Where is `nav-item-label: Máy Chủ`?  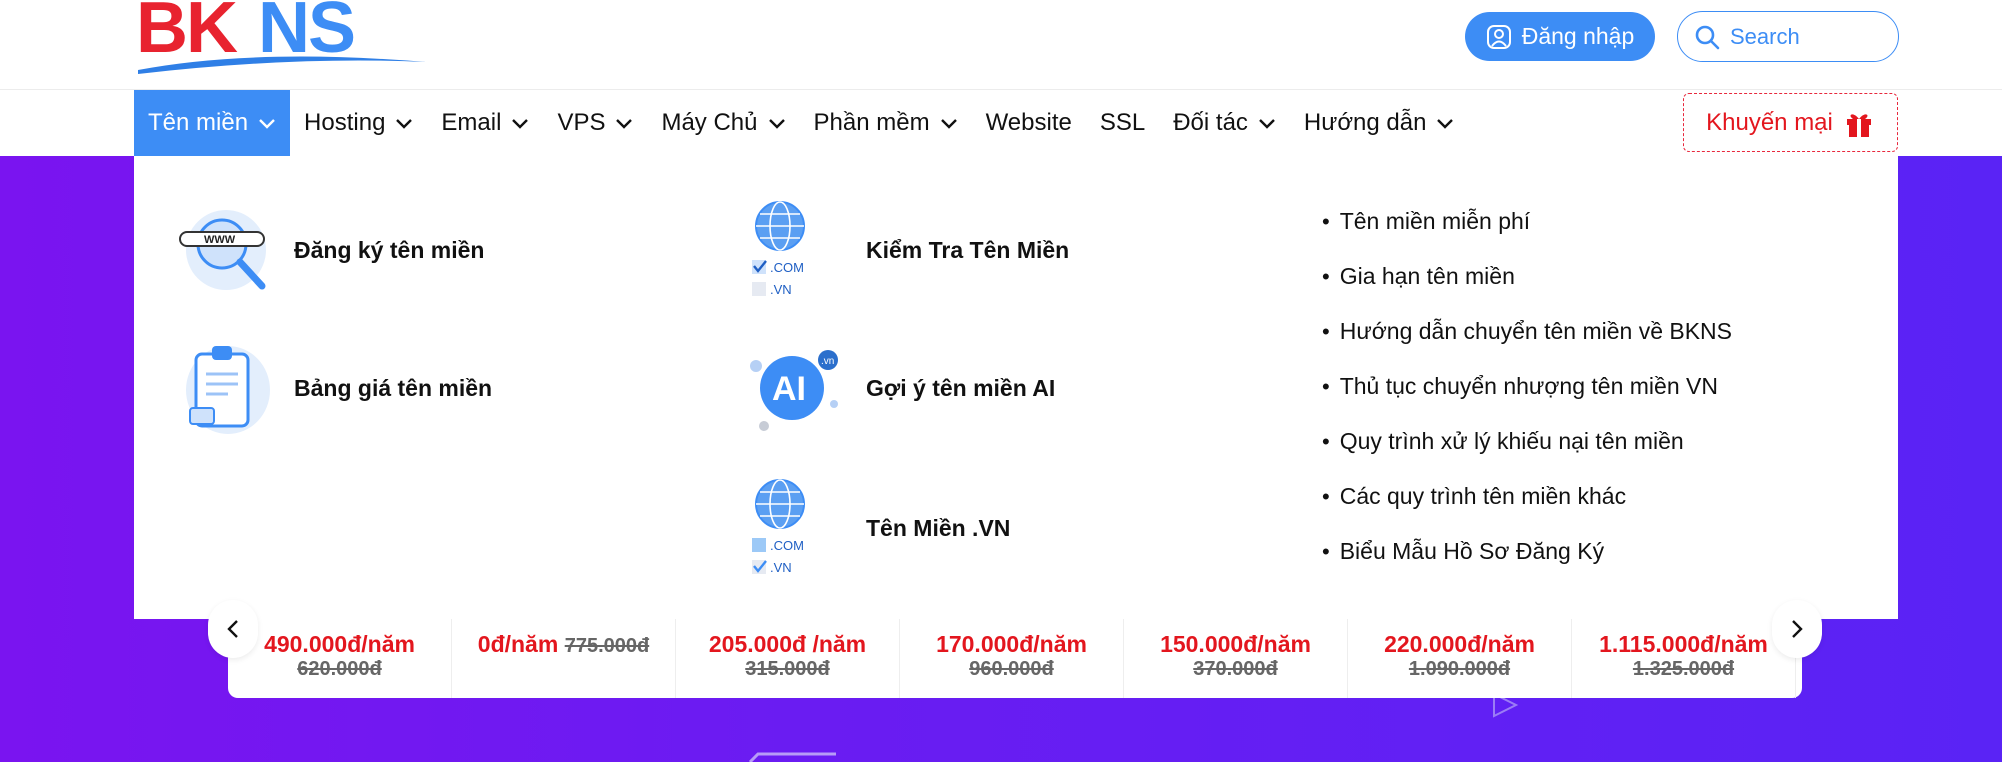
nav-item-label: Máy Chủ is located at coordinates (709, 122).